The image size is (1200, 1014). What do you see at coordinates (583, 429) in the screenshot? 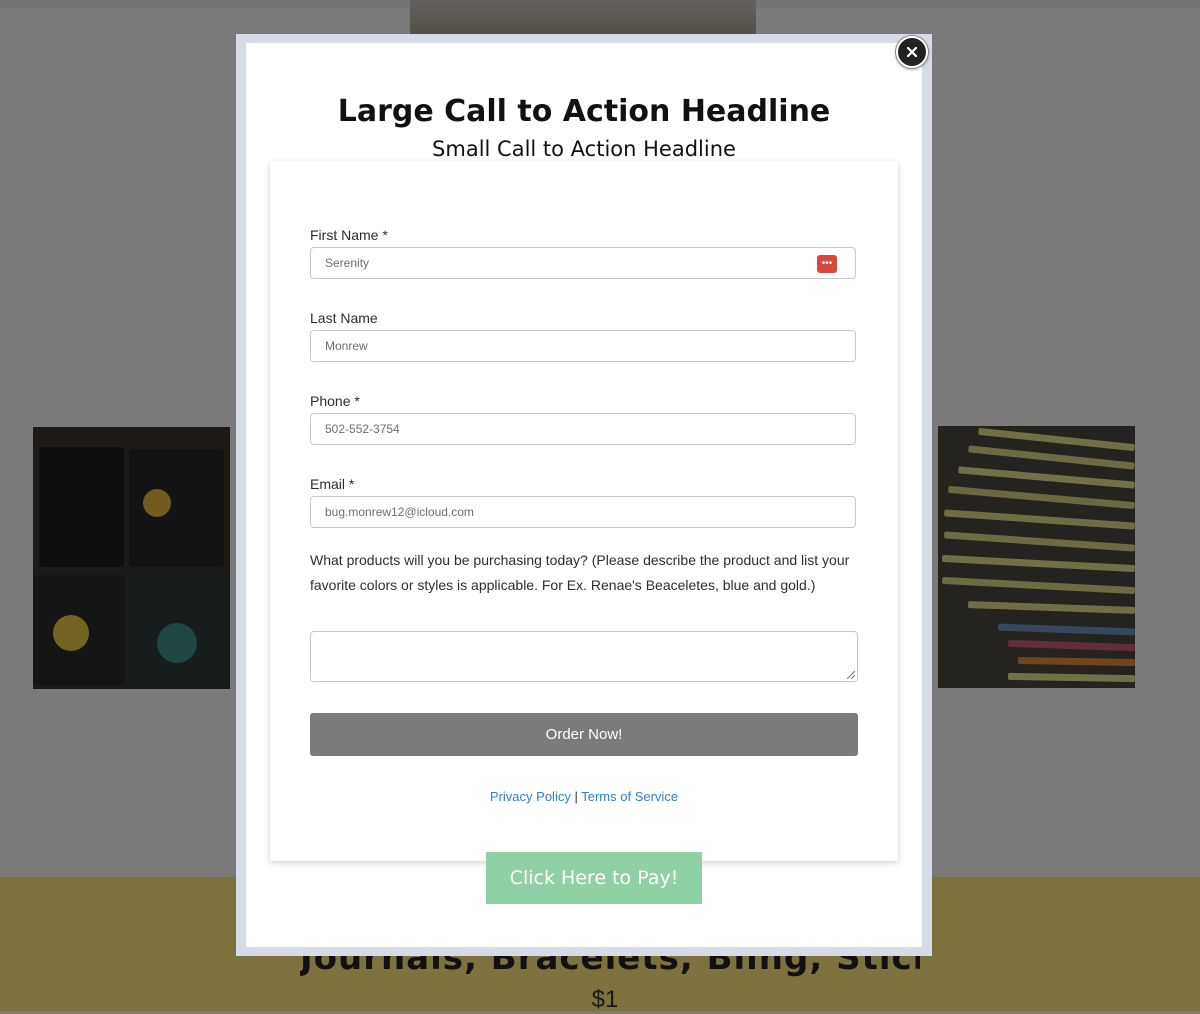
I see `phone-input: 502-552-3754` at bounding box center [583, 429].